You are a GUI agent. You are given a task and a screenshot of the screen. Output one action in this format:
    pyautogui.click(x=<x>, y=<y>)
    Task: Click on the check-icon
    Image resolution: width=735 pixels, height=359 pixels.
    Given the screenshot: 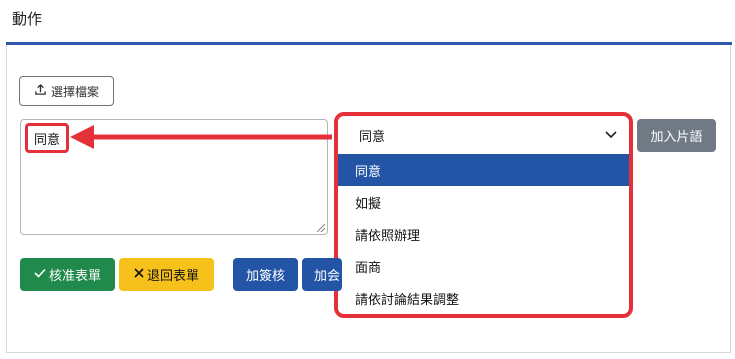 What is the action you would take?
    pyautogui.click(x=40, y=274)
    